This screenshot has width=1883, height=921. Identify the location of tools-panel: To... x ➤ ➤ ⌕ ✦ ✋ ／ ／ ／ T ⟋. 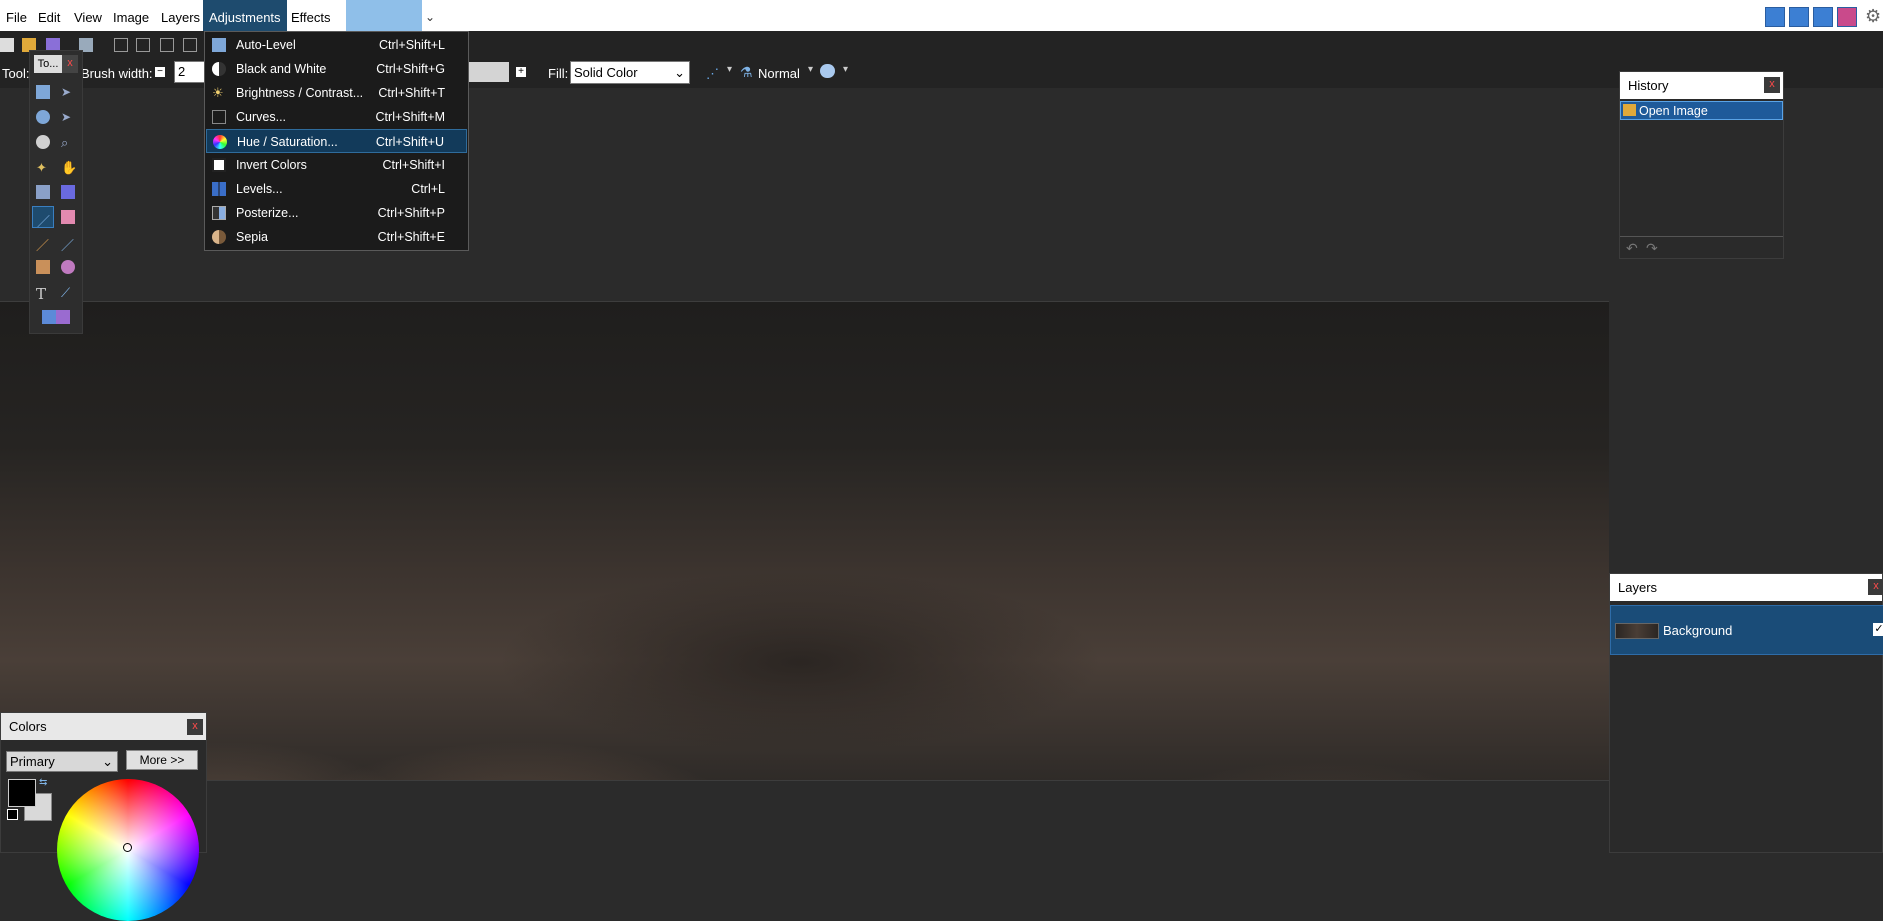
(56, 192).